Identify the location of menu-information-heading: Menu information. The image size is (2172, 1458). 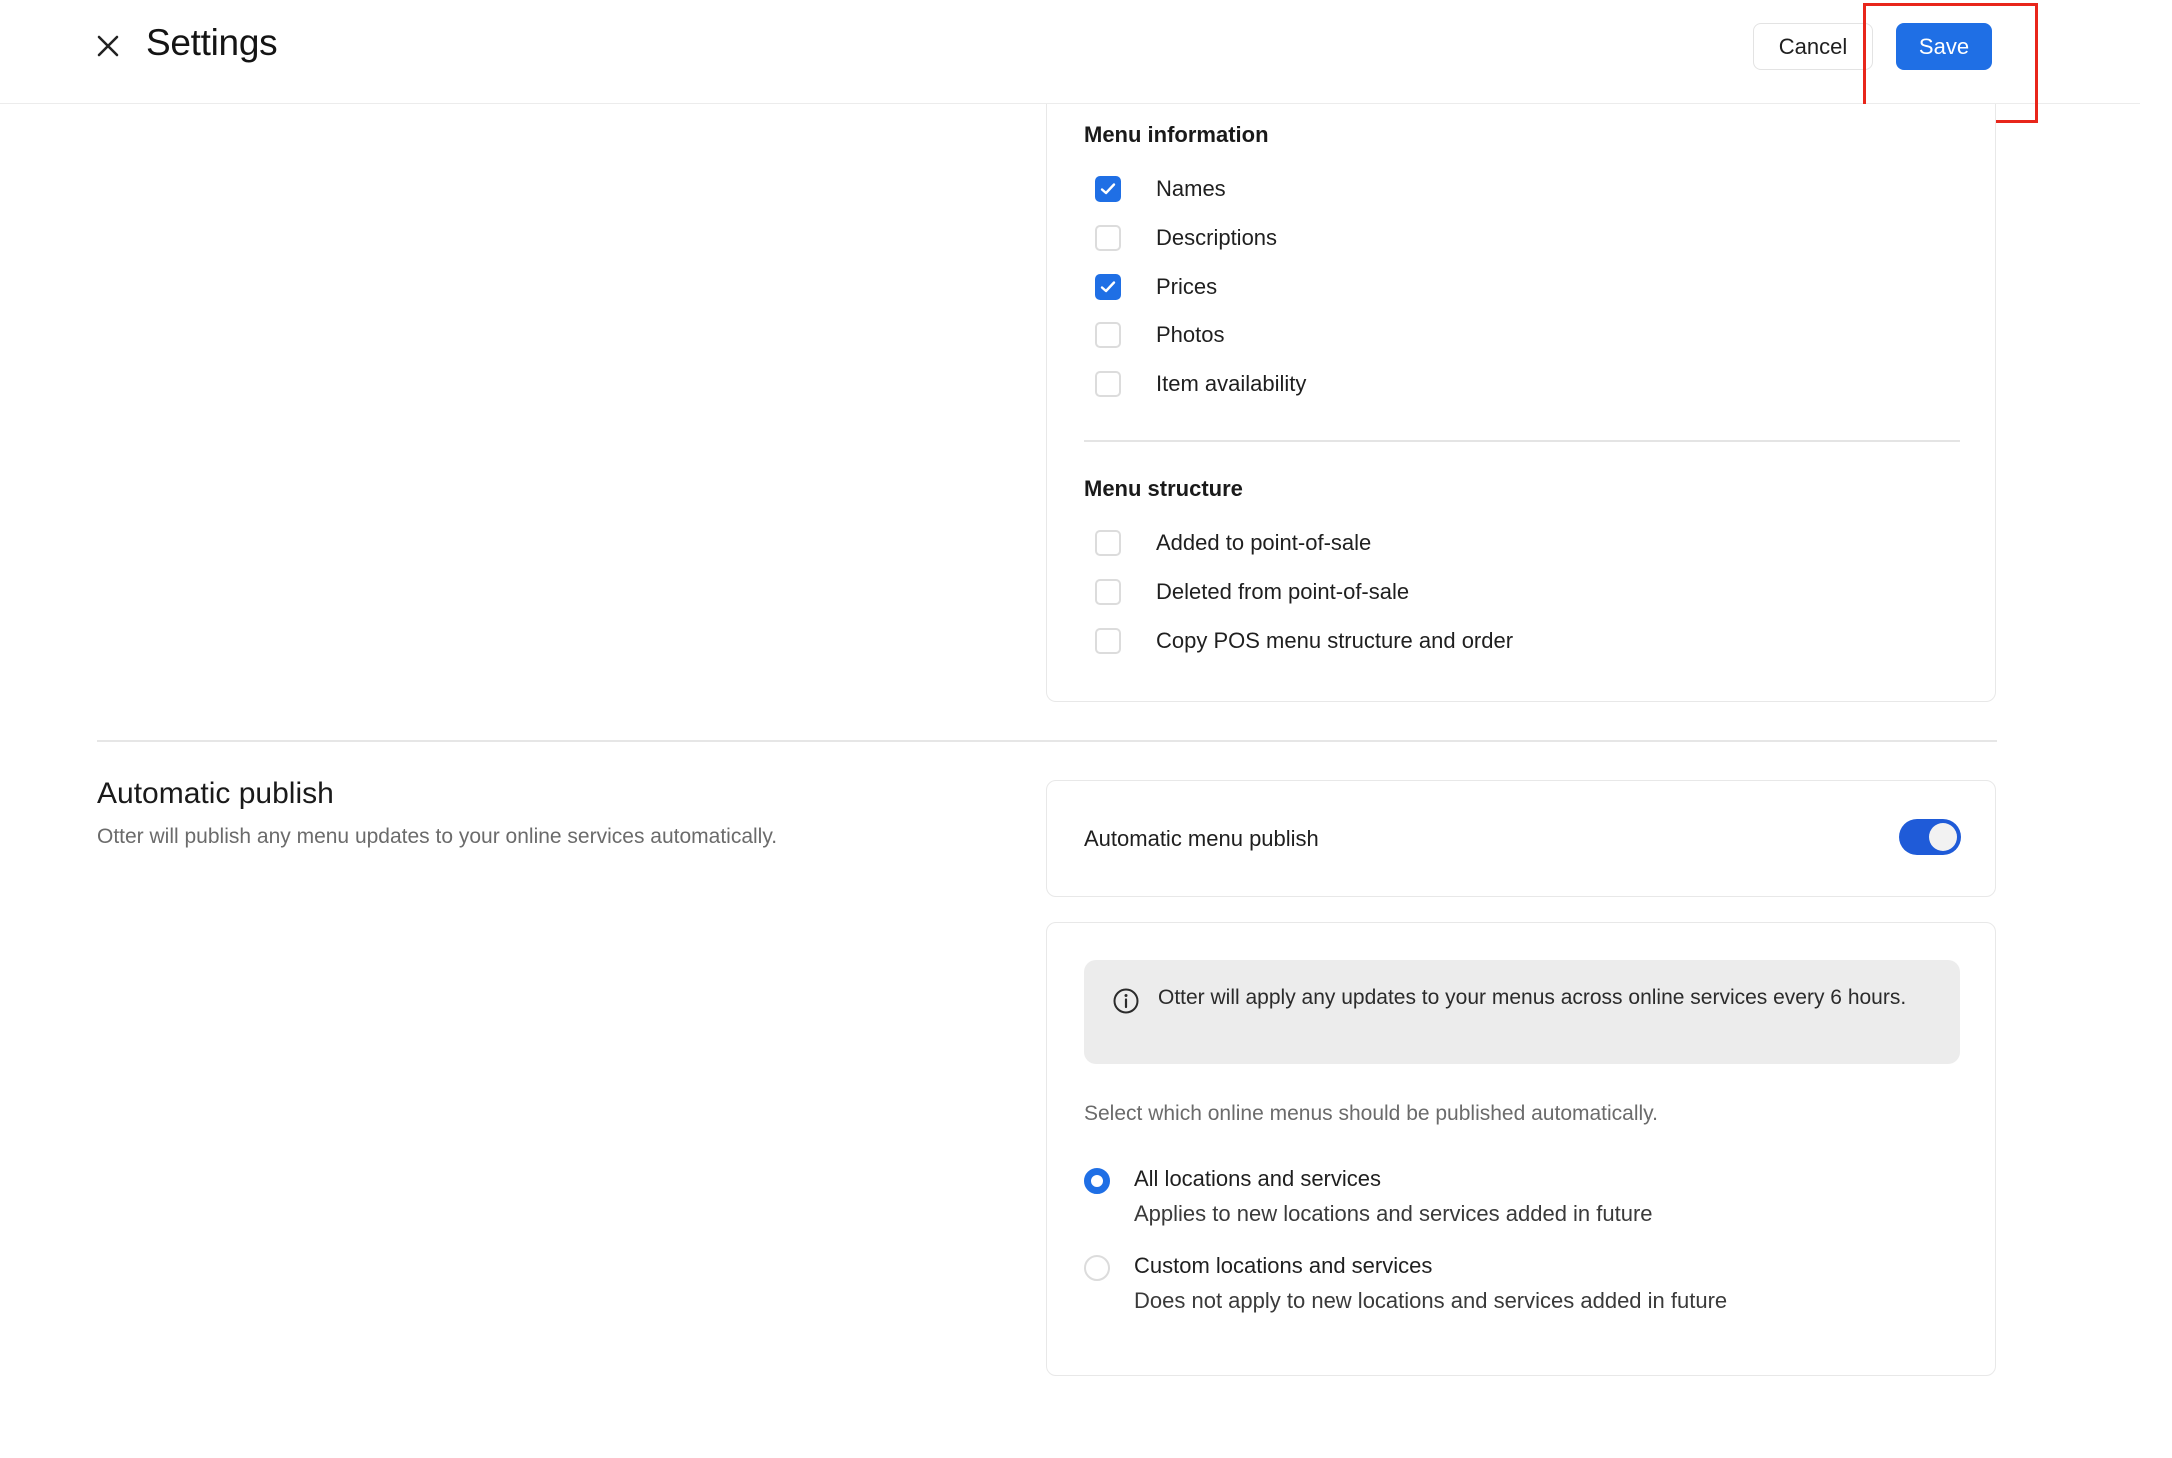
(1176, 134).